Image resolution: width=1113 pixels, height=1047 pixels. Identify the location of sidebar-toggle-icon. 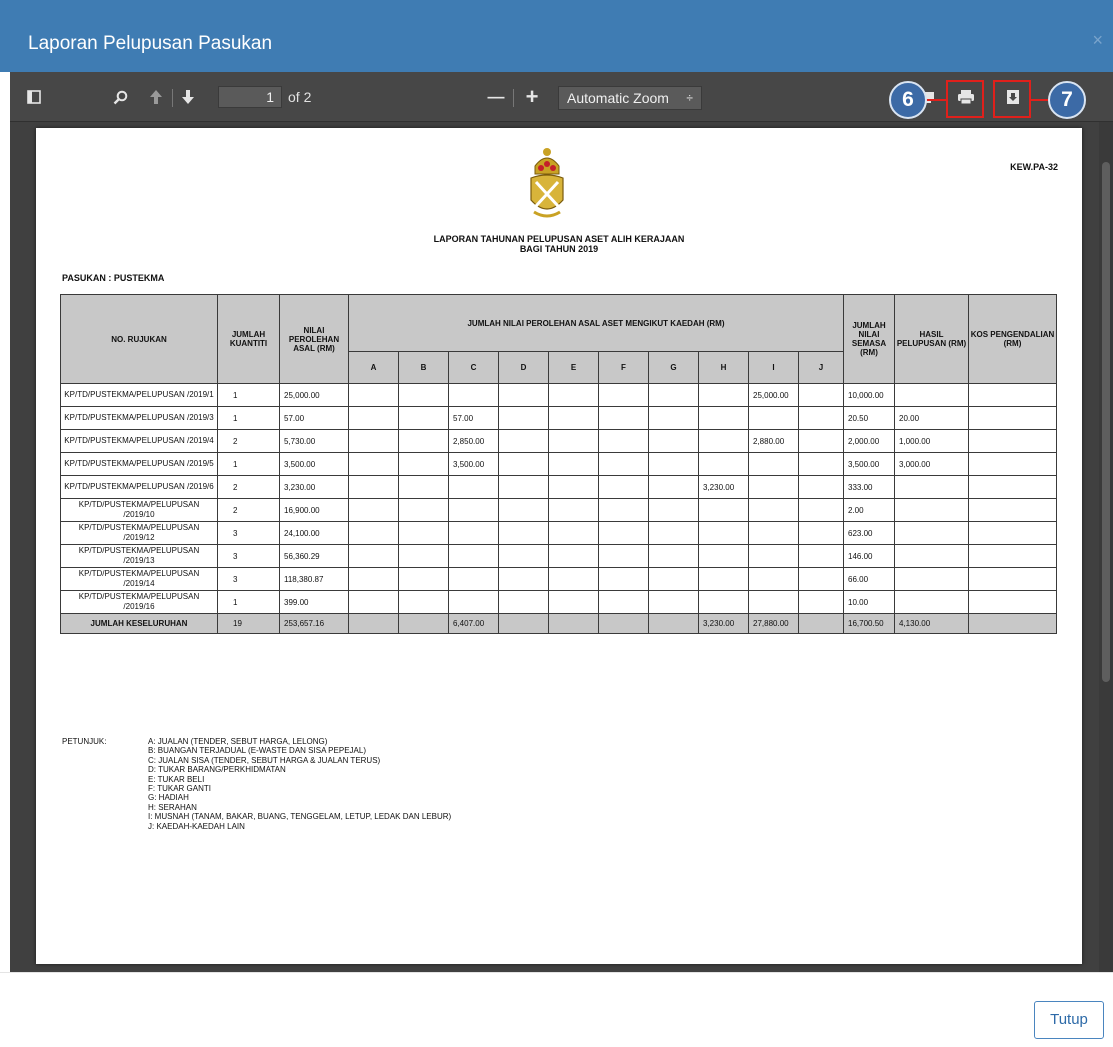
(34, 97).